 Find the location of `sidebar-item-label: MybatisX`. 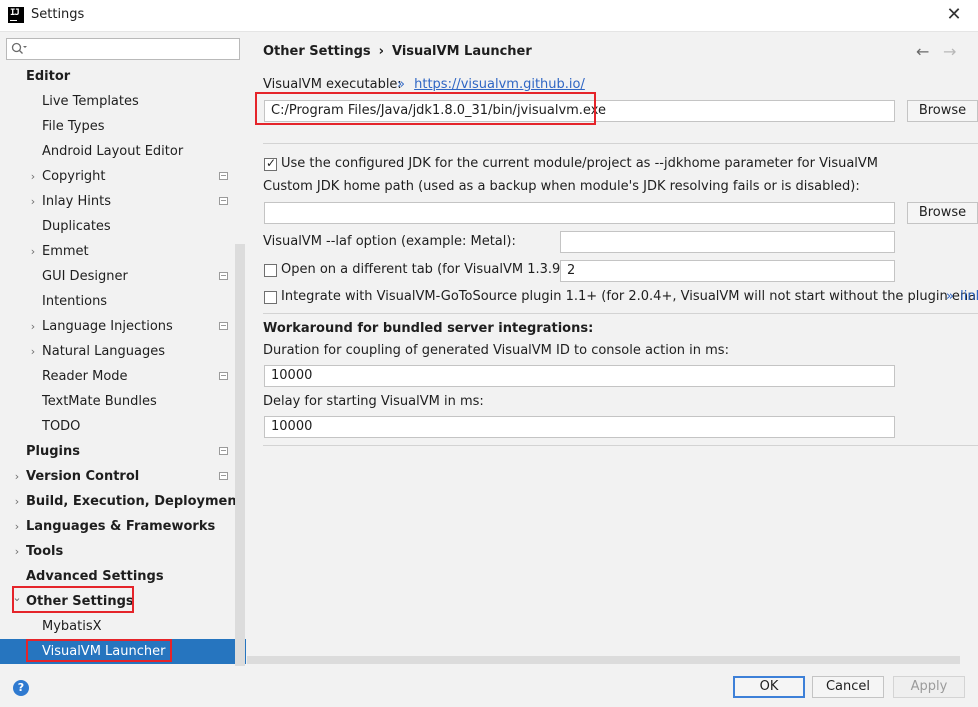

sidebar-item-label: MybatisX is located at coordinates (72, 626).